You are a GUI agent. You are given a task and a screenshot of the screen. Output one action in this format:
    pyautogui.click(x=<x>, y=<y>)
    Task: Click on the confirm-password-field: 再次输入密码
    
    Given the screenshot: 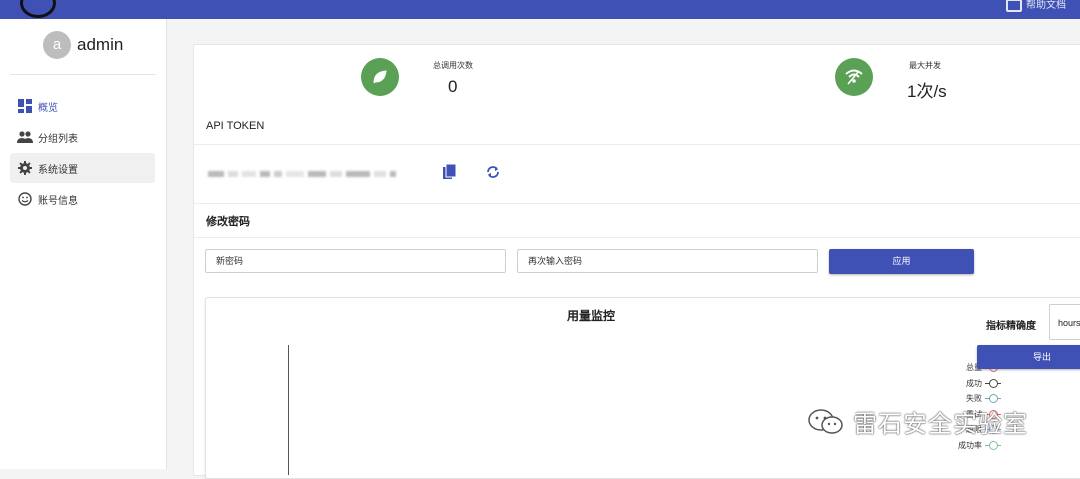 What is the action you would take?
    pyautogui.click(x=667, y=261)
    